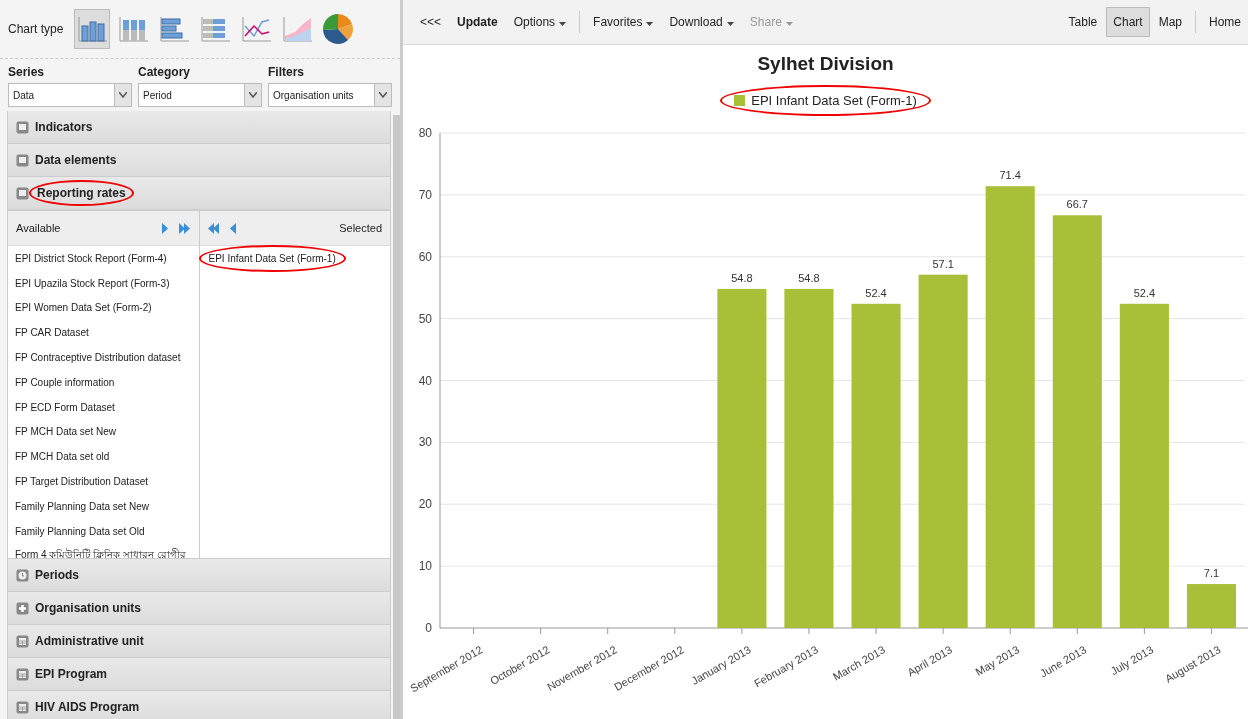  I want to click on toolbar-button: Update, so click(477, 22).